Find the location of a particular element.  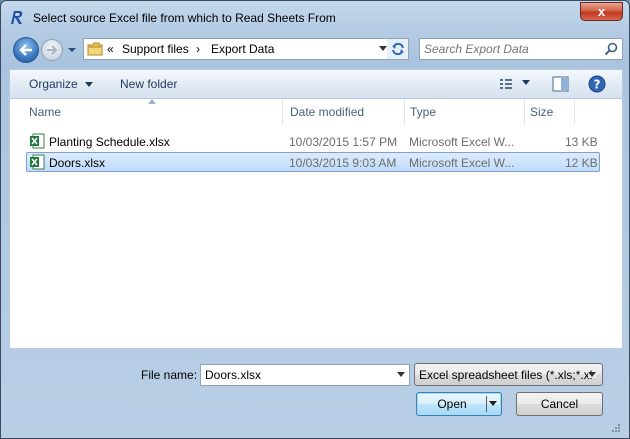

open-split-divider is located at coordinates (486, 404).